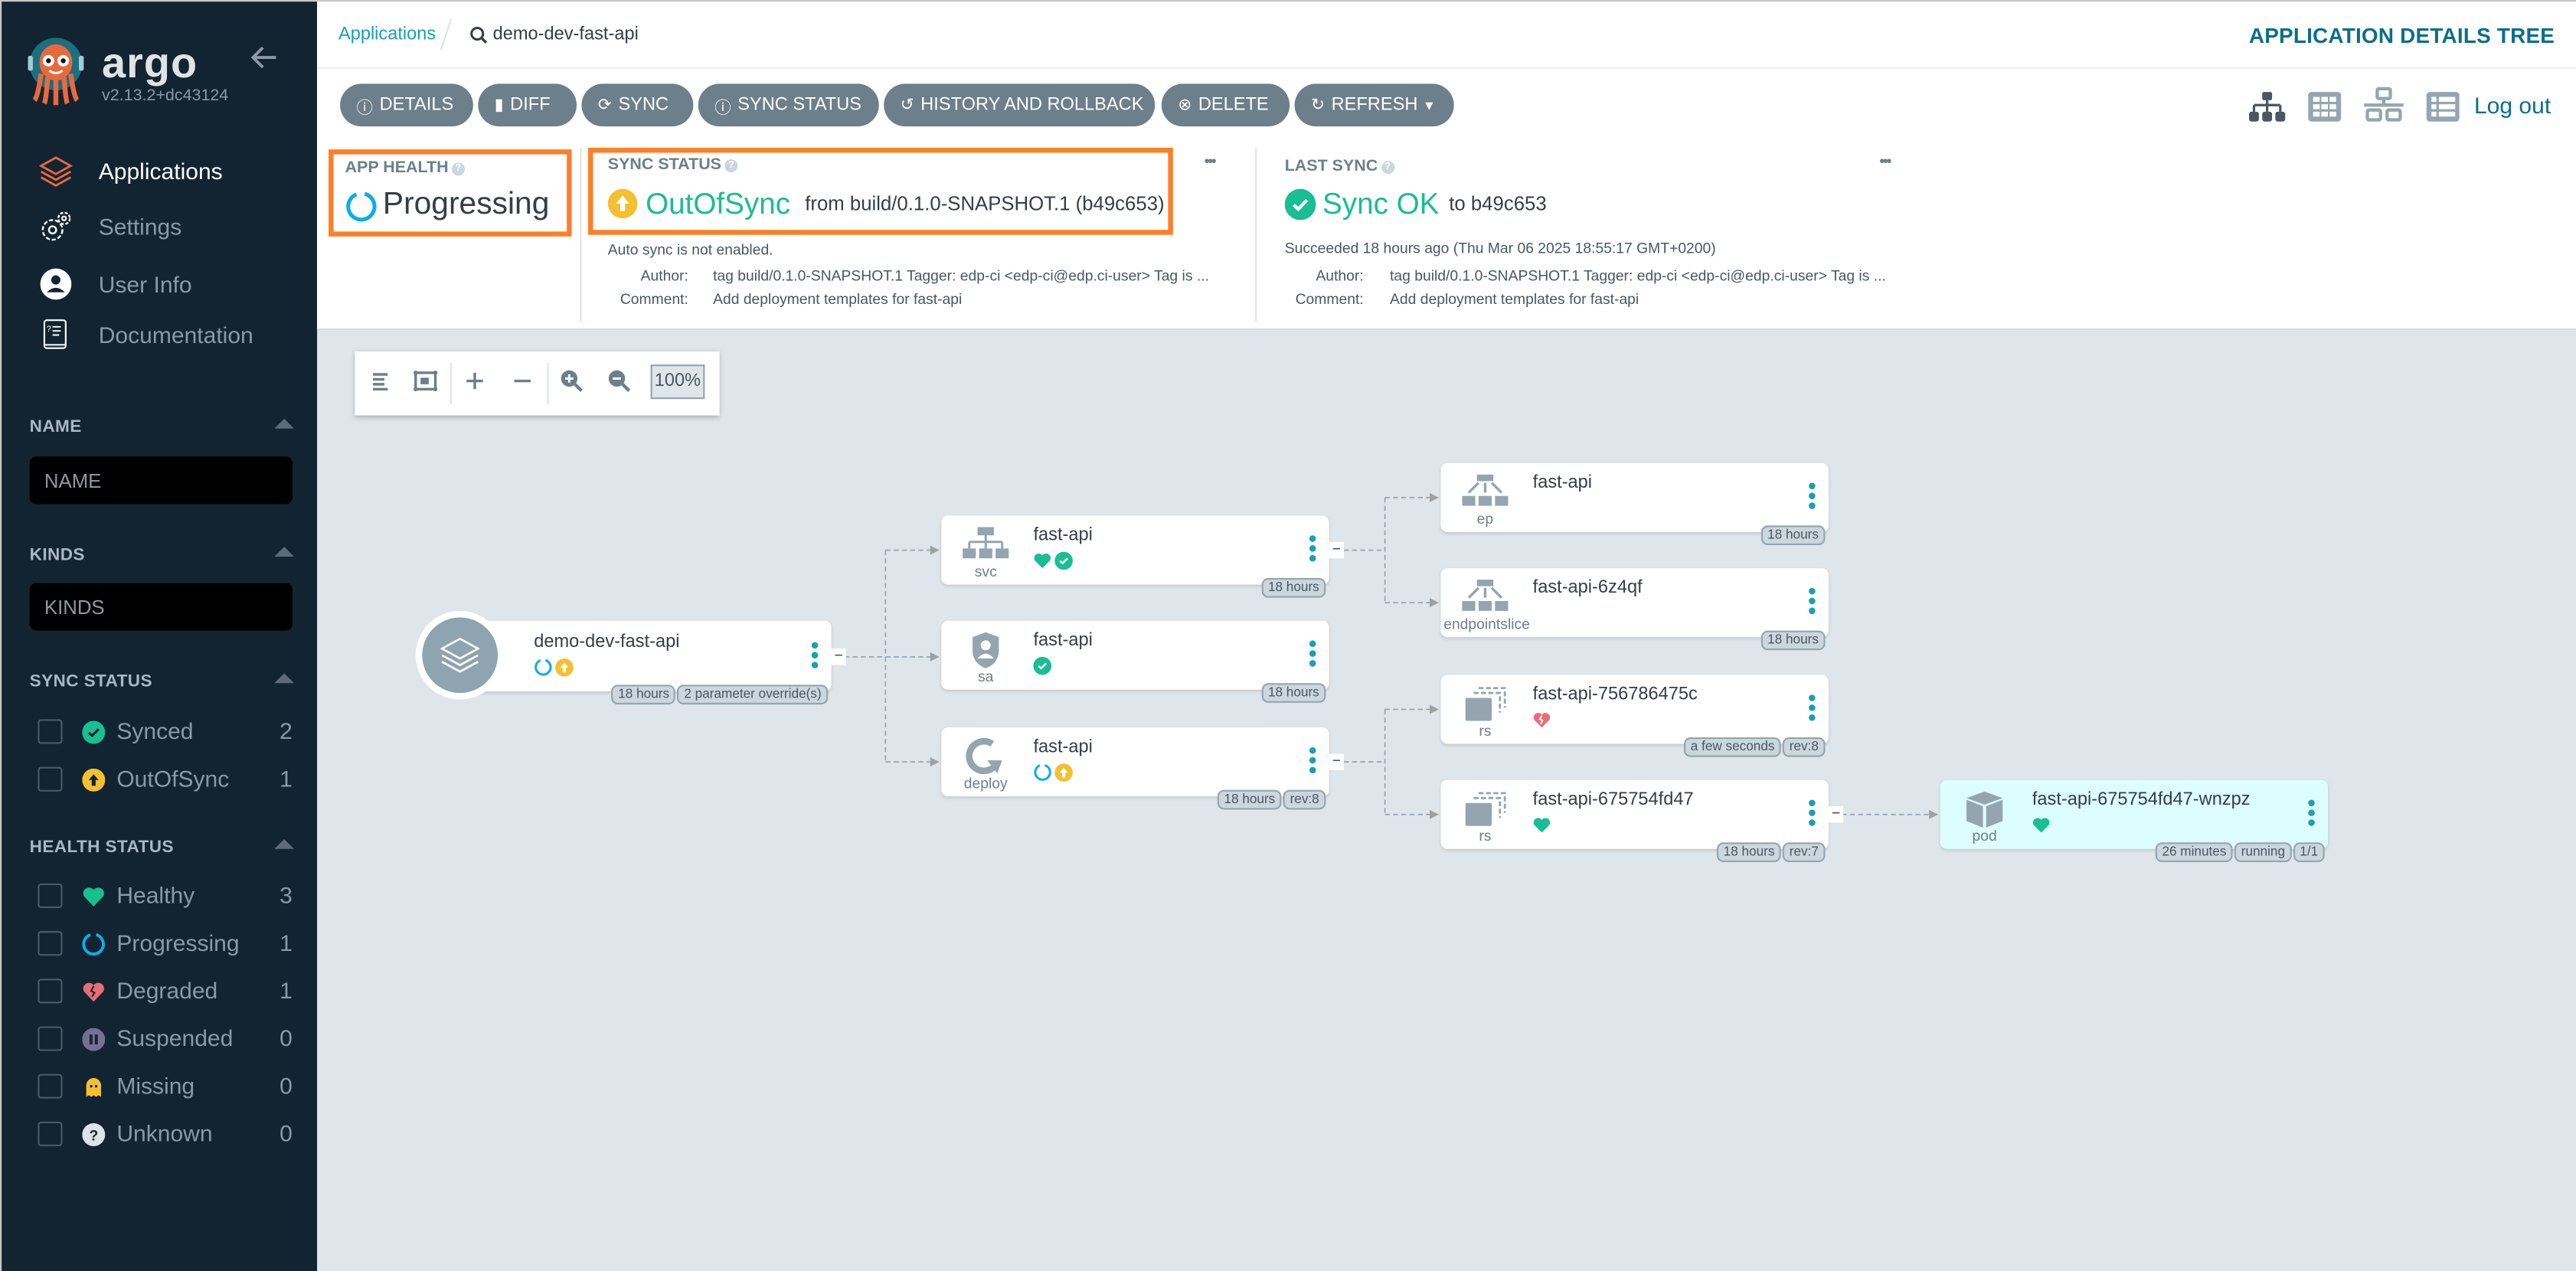 The height and width of the screenshot is (1271, 2576). Describe the element at coordinates (2309, 852) in the screenshot. I see `tag: 1/1` at that location.